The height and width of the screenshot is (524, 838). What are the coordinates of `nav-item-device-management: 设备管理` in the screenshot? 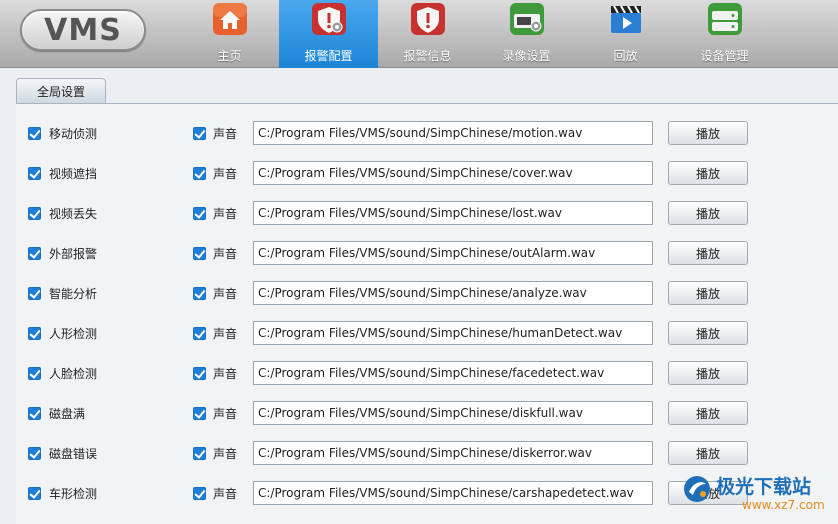 It's located at (724, 34).